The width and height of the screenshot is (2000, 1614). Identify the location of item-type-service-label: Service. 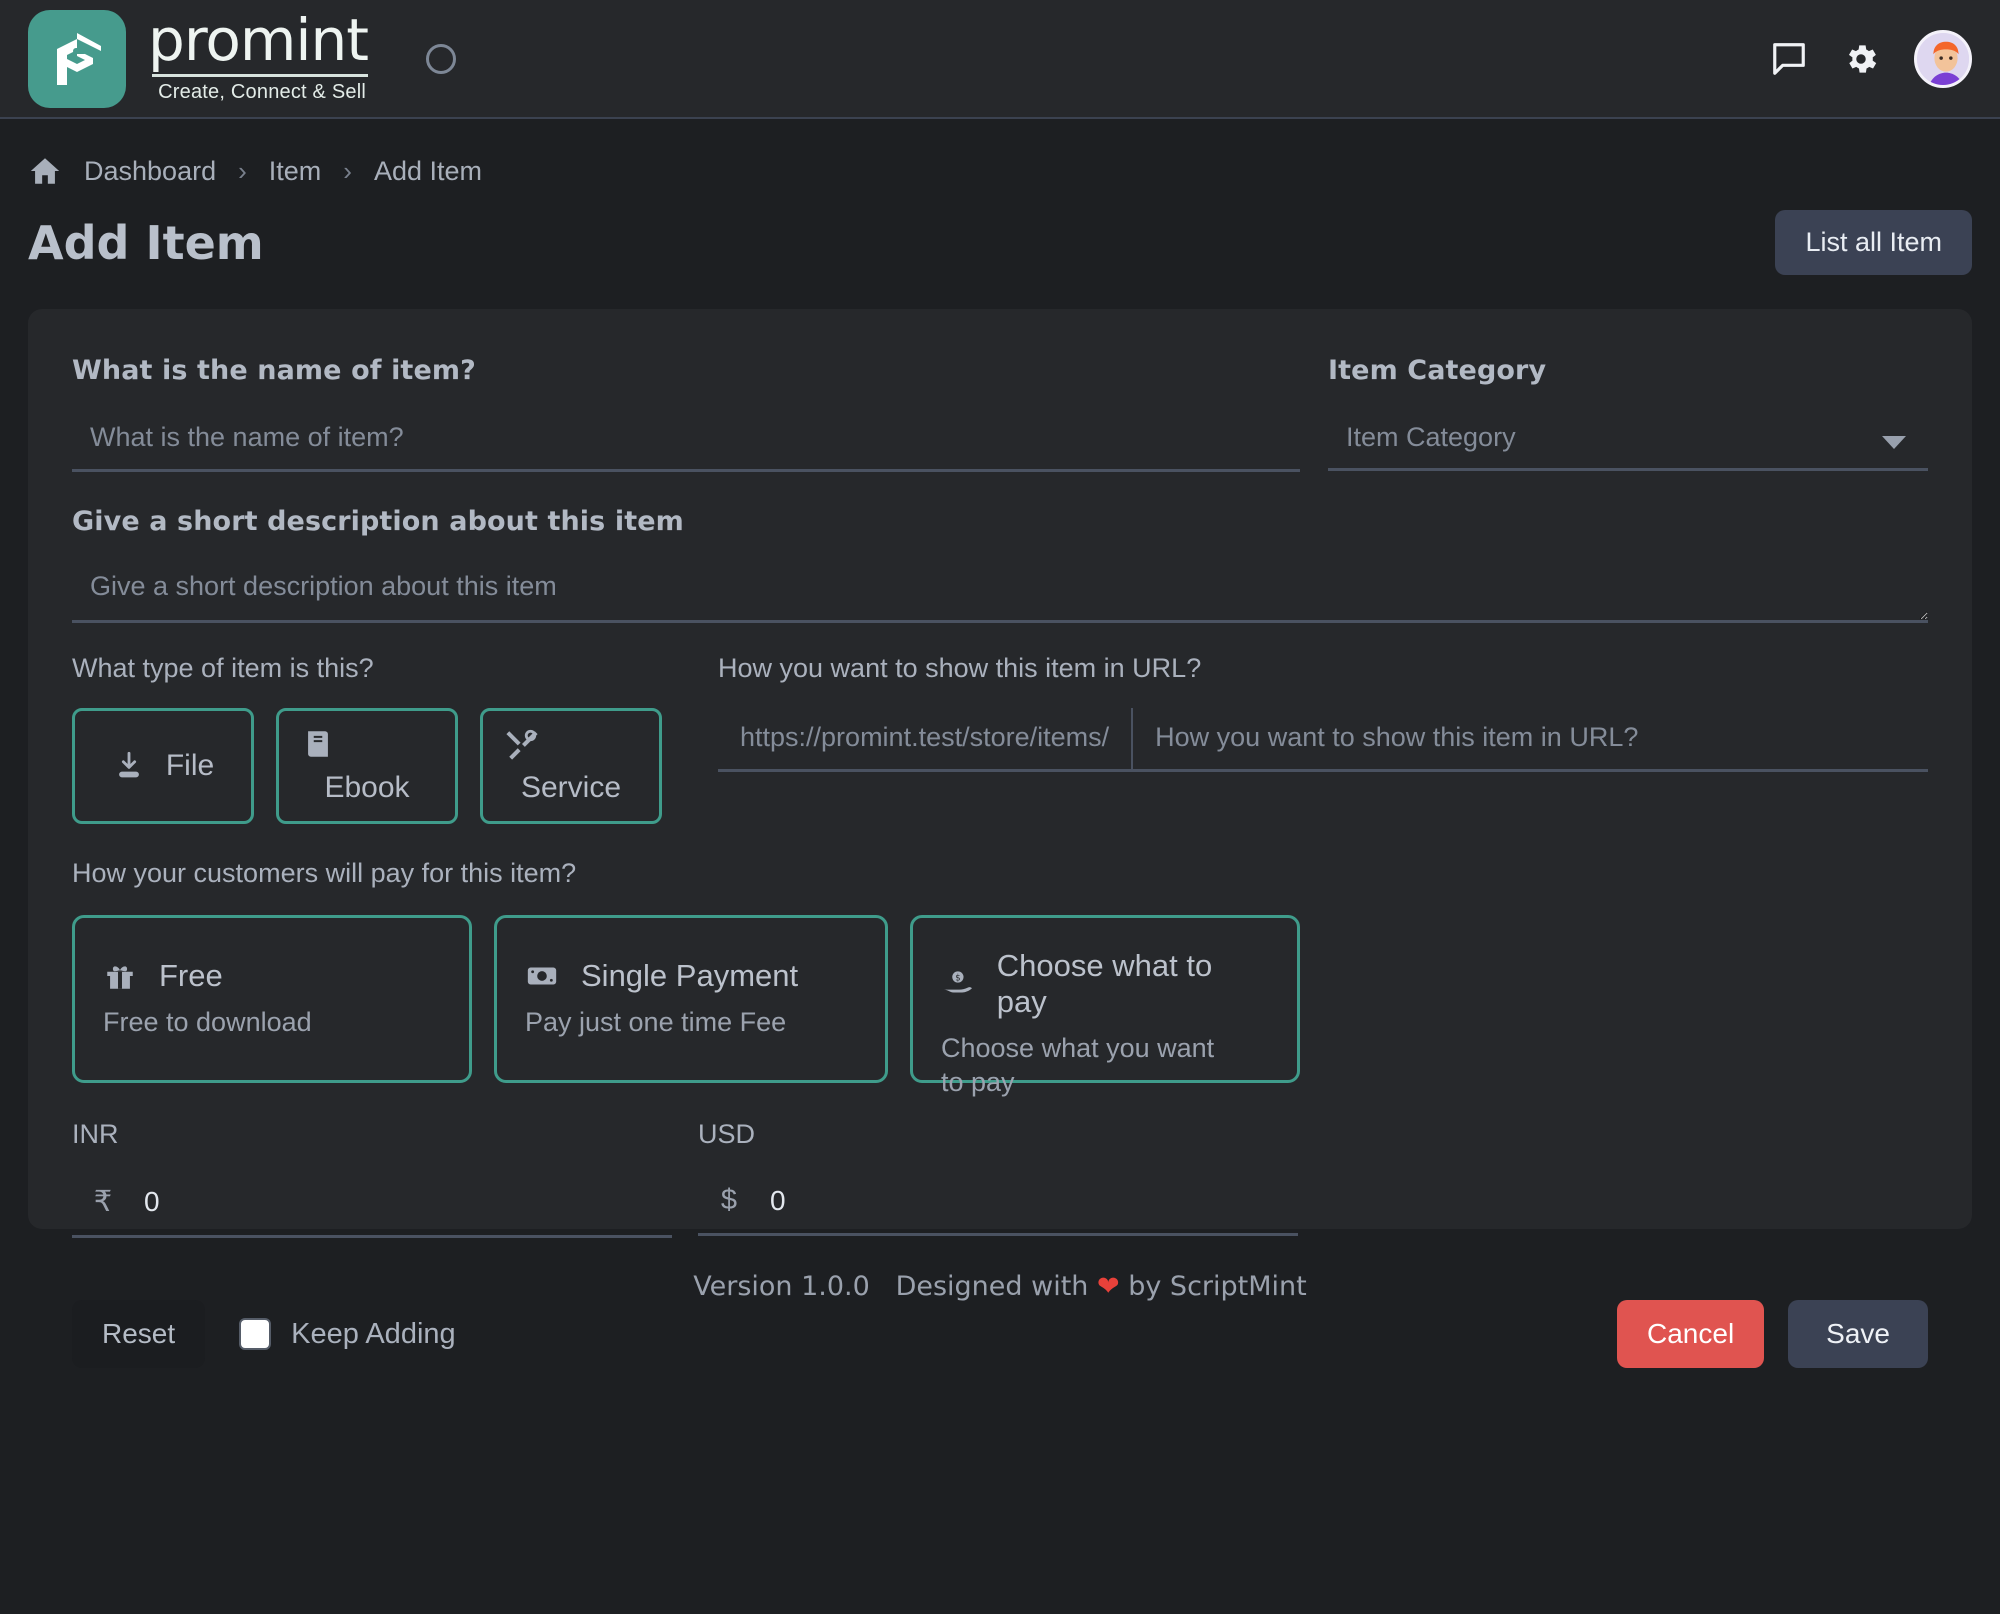
(571, 787).